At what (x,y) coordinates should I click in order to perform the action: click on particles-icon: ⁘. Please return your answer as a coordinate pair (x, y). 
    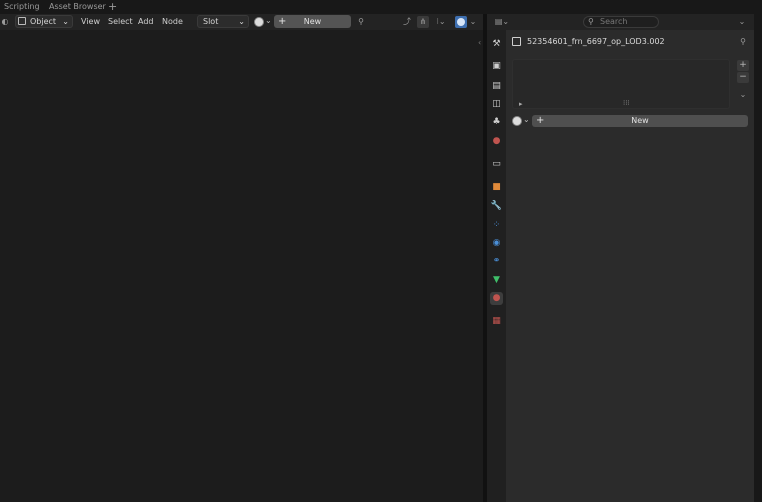
    Looking at the image, I should click on (496, 225).